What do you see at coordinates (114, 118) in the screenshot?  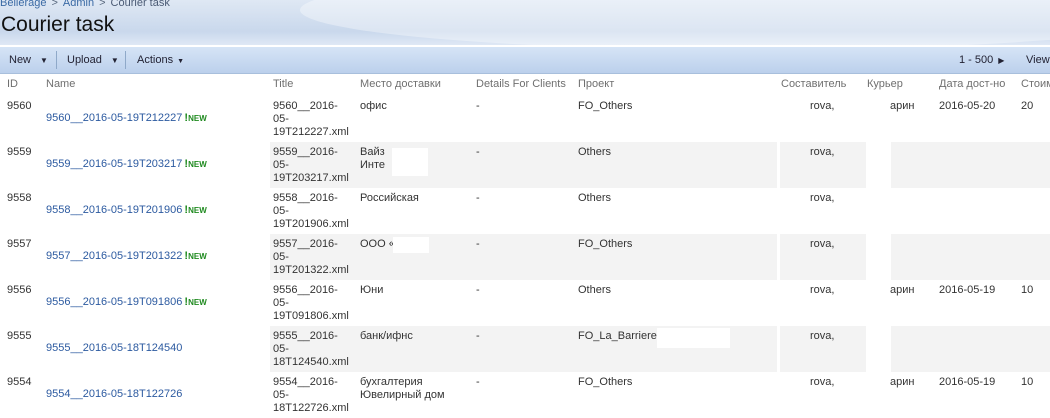 I see `item-name-link: 9560__2016-05-19T212227` at bounding box center [114, 118].